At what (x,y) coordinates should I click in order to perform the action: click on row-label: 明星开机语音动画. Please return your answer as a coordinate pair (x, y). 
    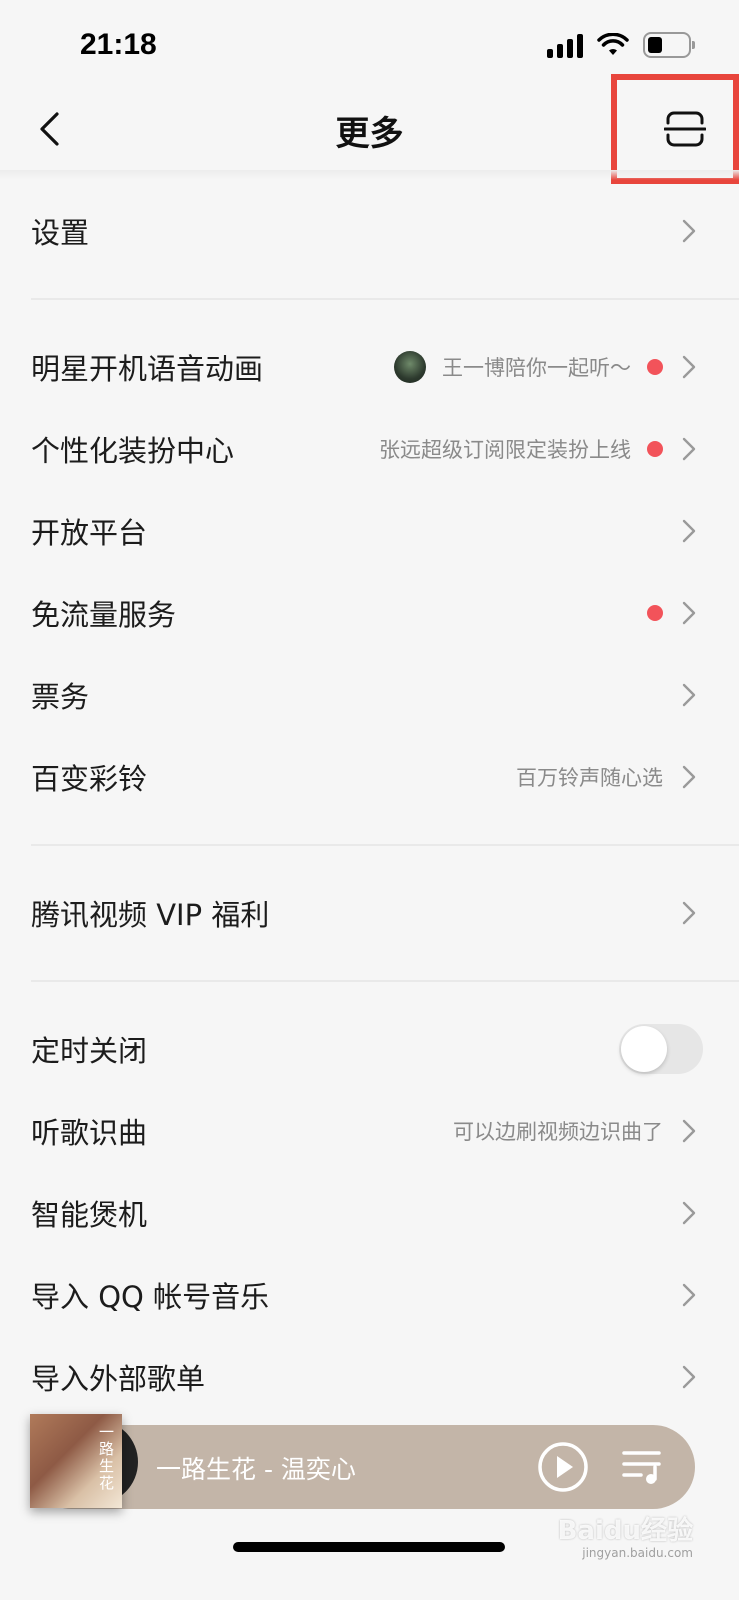
    Looking at the image, I should click on (147, 369).